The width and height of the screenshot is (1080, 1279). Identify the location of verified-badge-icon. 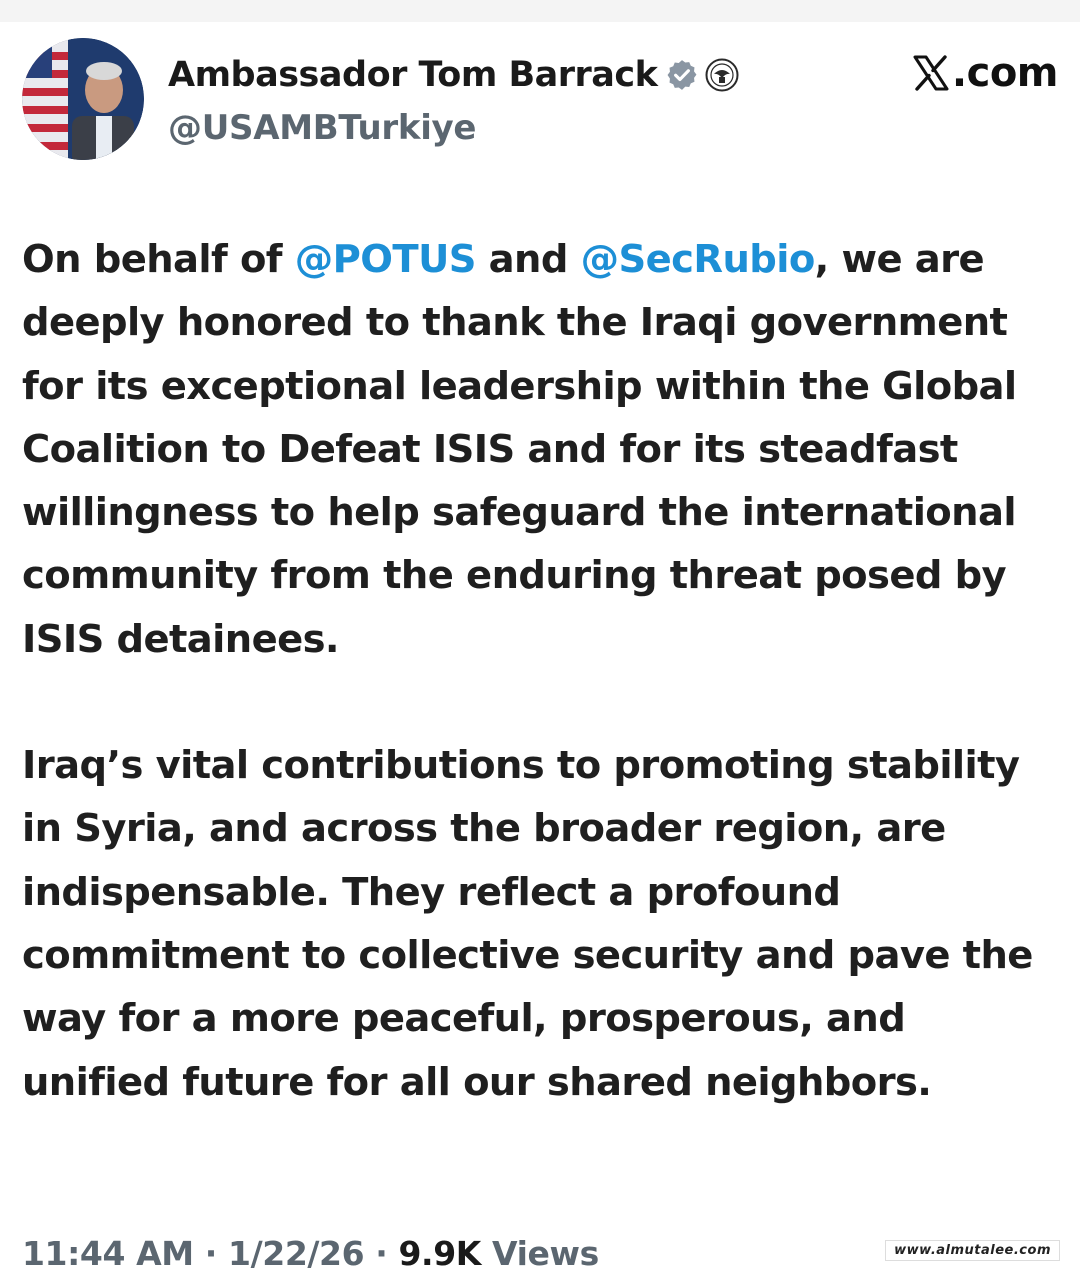
(682, 75).